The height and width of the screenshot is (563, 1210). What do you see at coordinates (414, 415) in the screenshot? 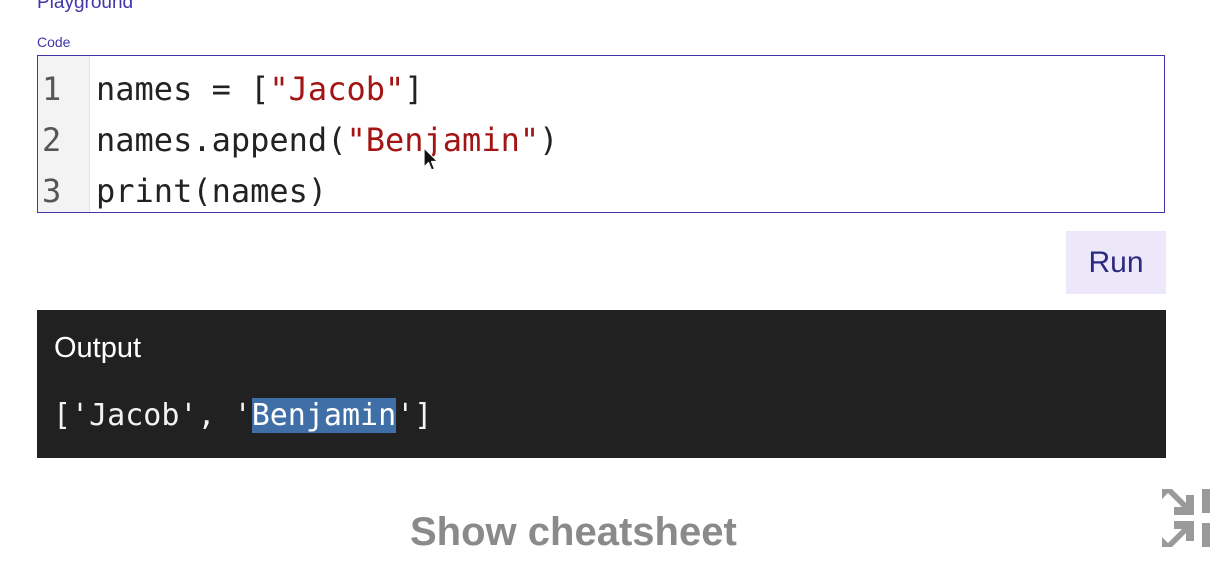
I see `output-suffix: ']` at bounding box center [414, 415].